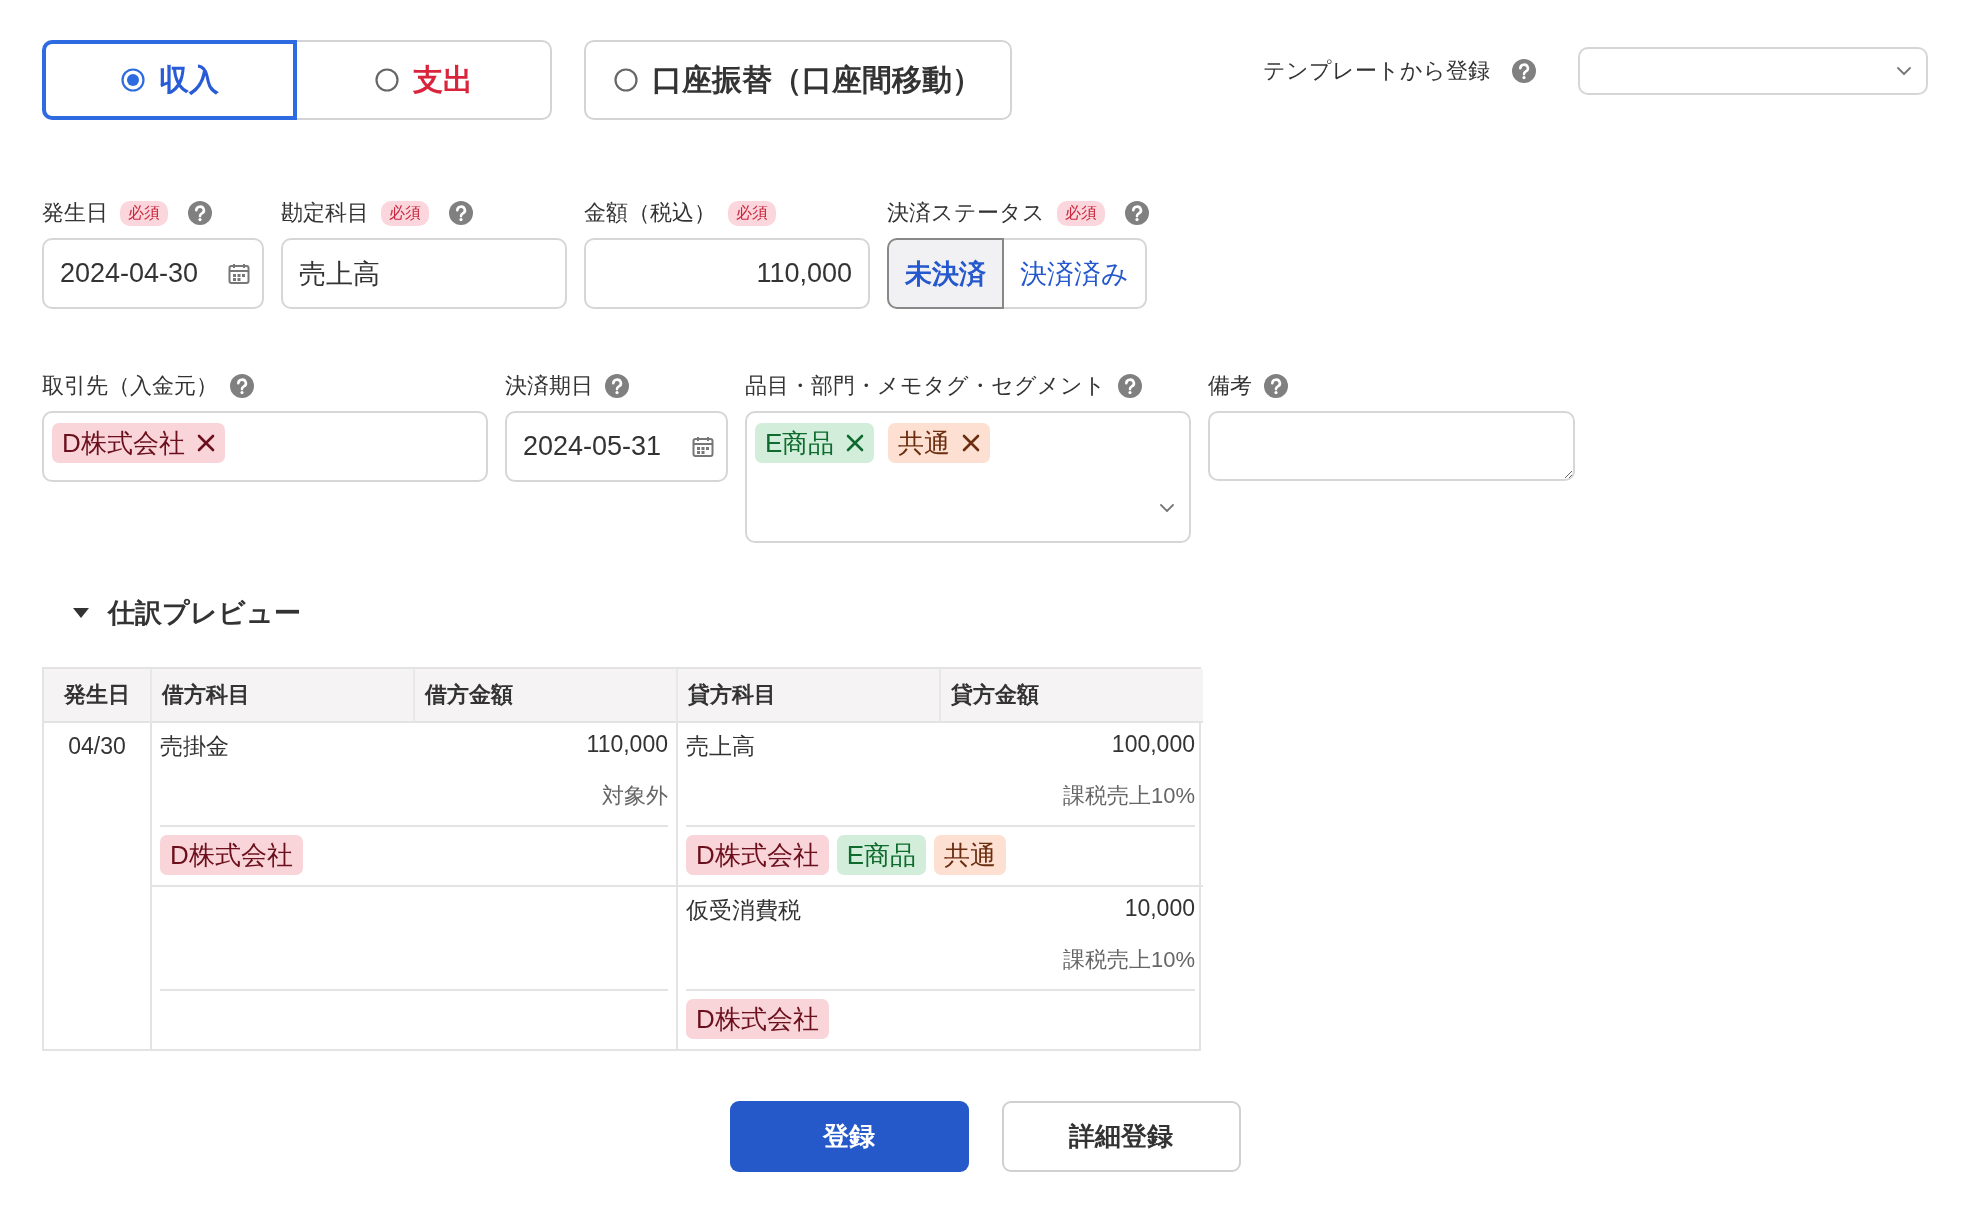 The image size is (1968, 1218). I want to click on tag-chip: E商品, so click(815, 443).